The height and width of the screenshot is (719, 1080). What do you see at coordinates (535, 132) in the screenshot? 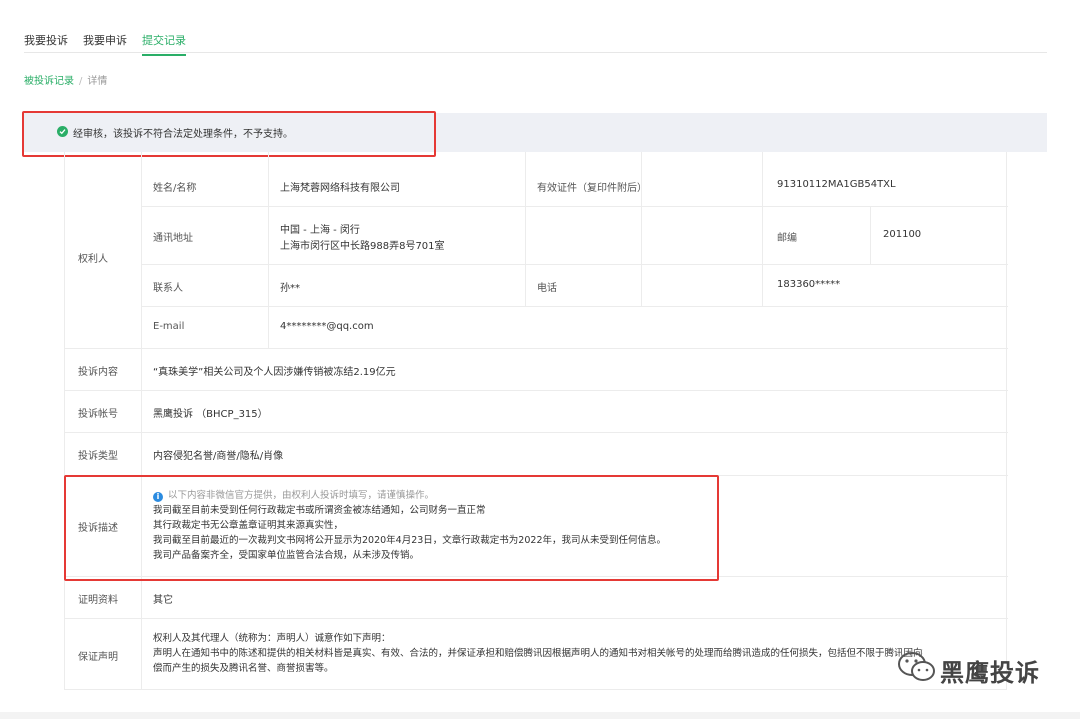
I see `status-notice: 经审核，该投诉不符合法定处理条件，不予支持。` at bounding box center [535, 132].